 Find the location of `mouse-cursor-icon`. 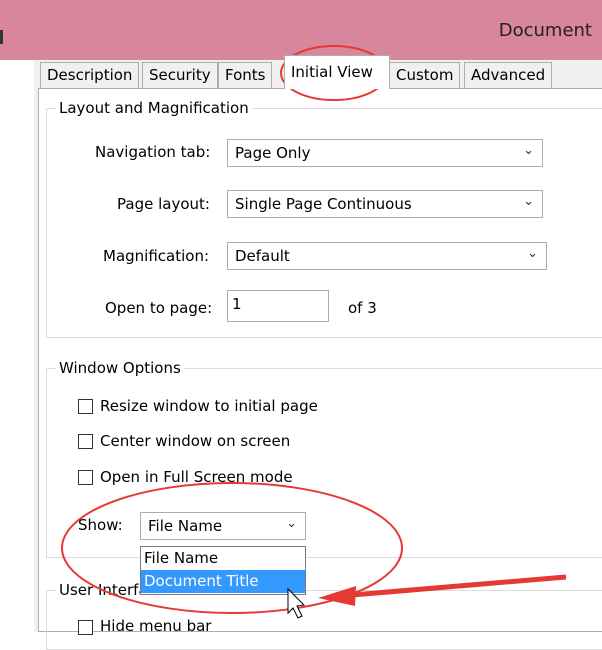

mouse-cursor-icon is located at coordinates (296, 603).